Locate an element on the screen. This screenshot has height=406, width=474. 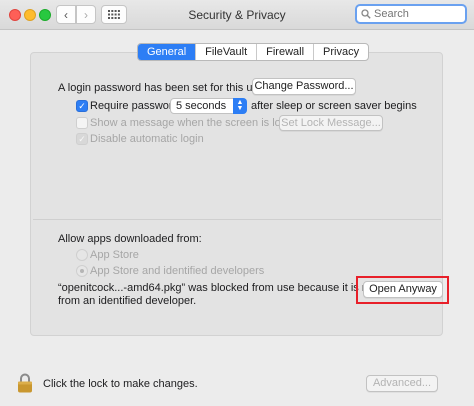
radio-app-store-label: App Store is located at coordinates (114, 255).